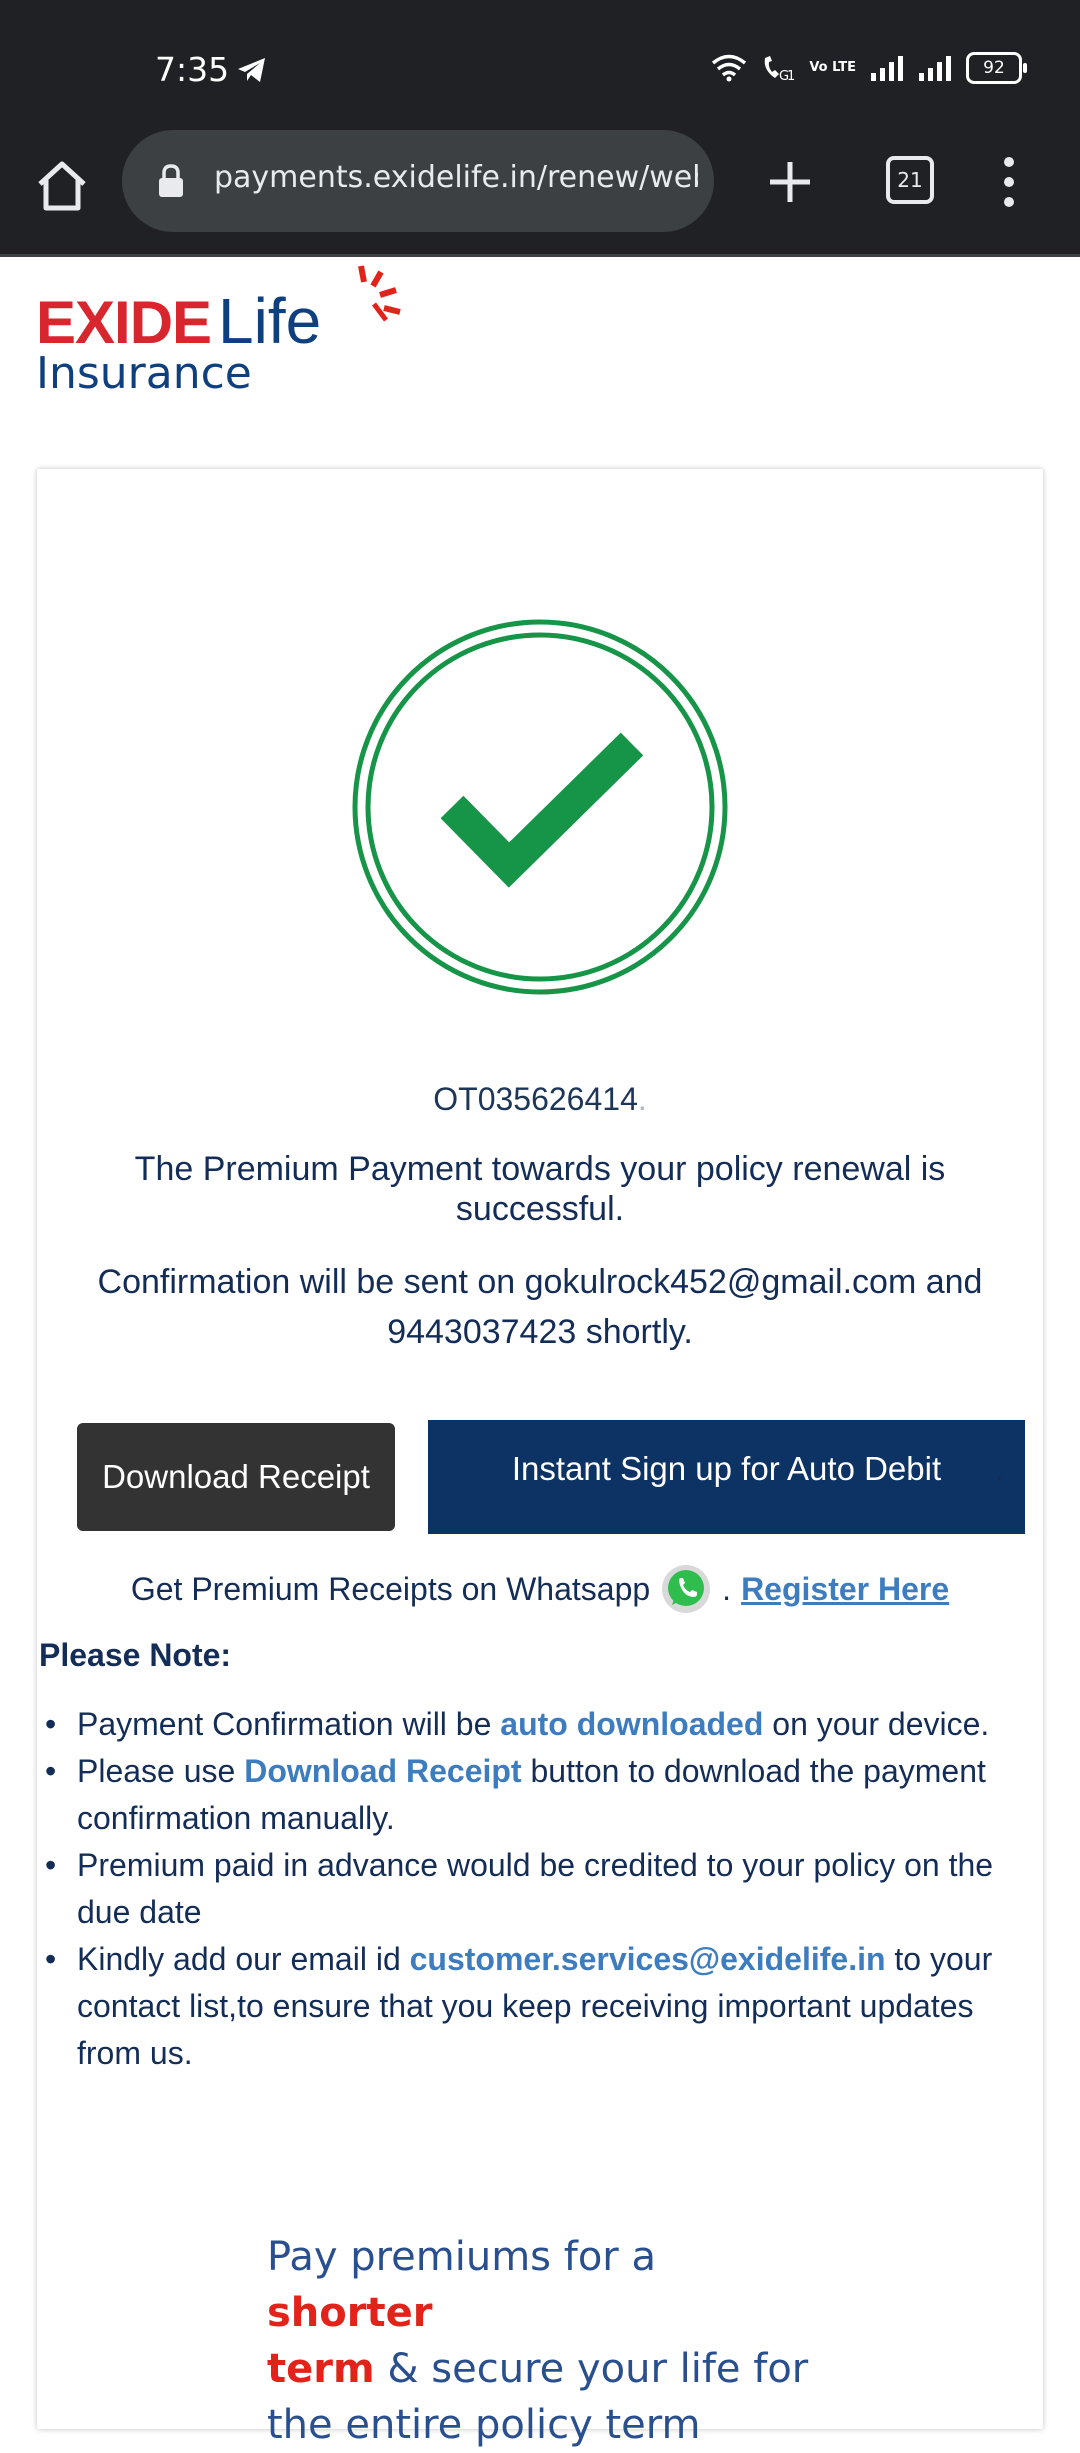  I want to click on promo-text: Pay premiums for a, so click(461, 2257).